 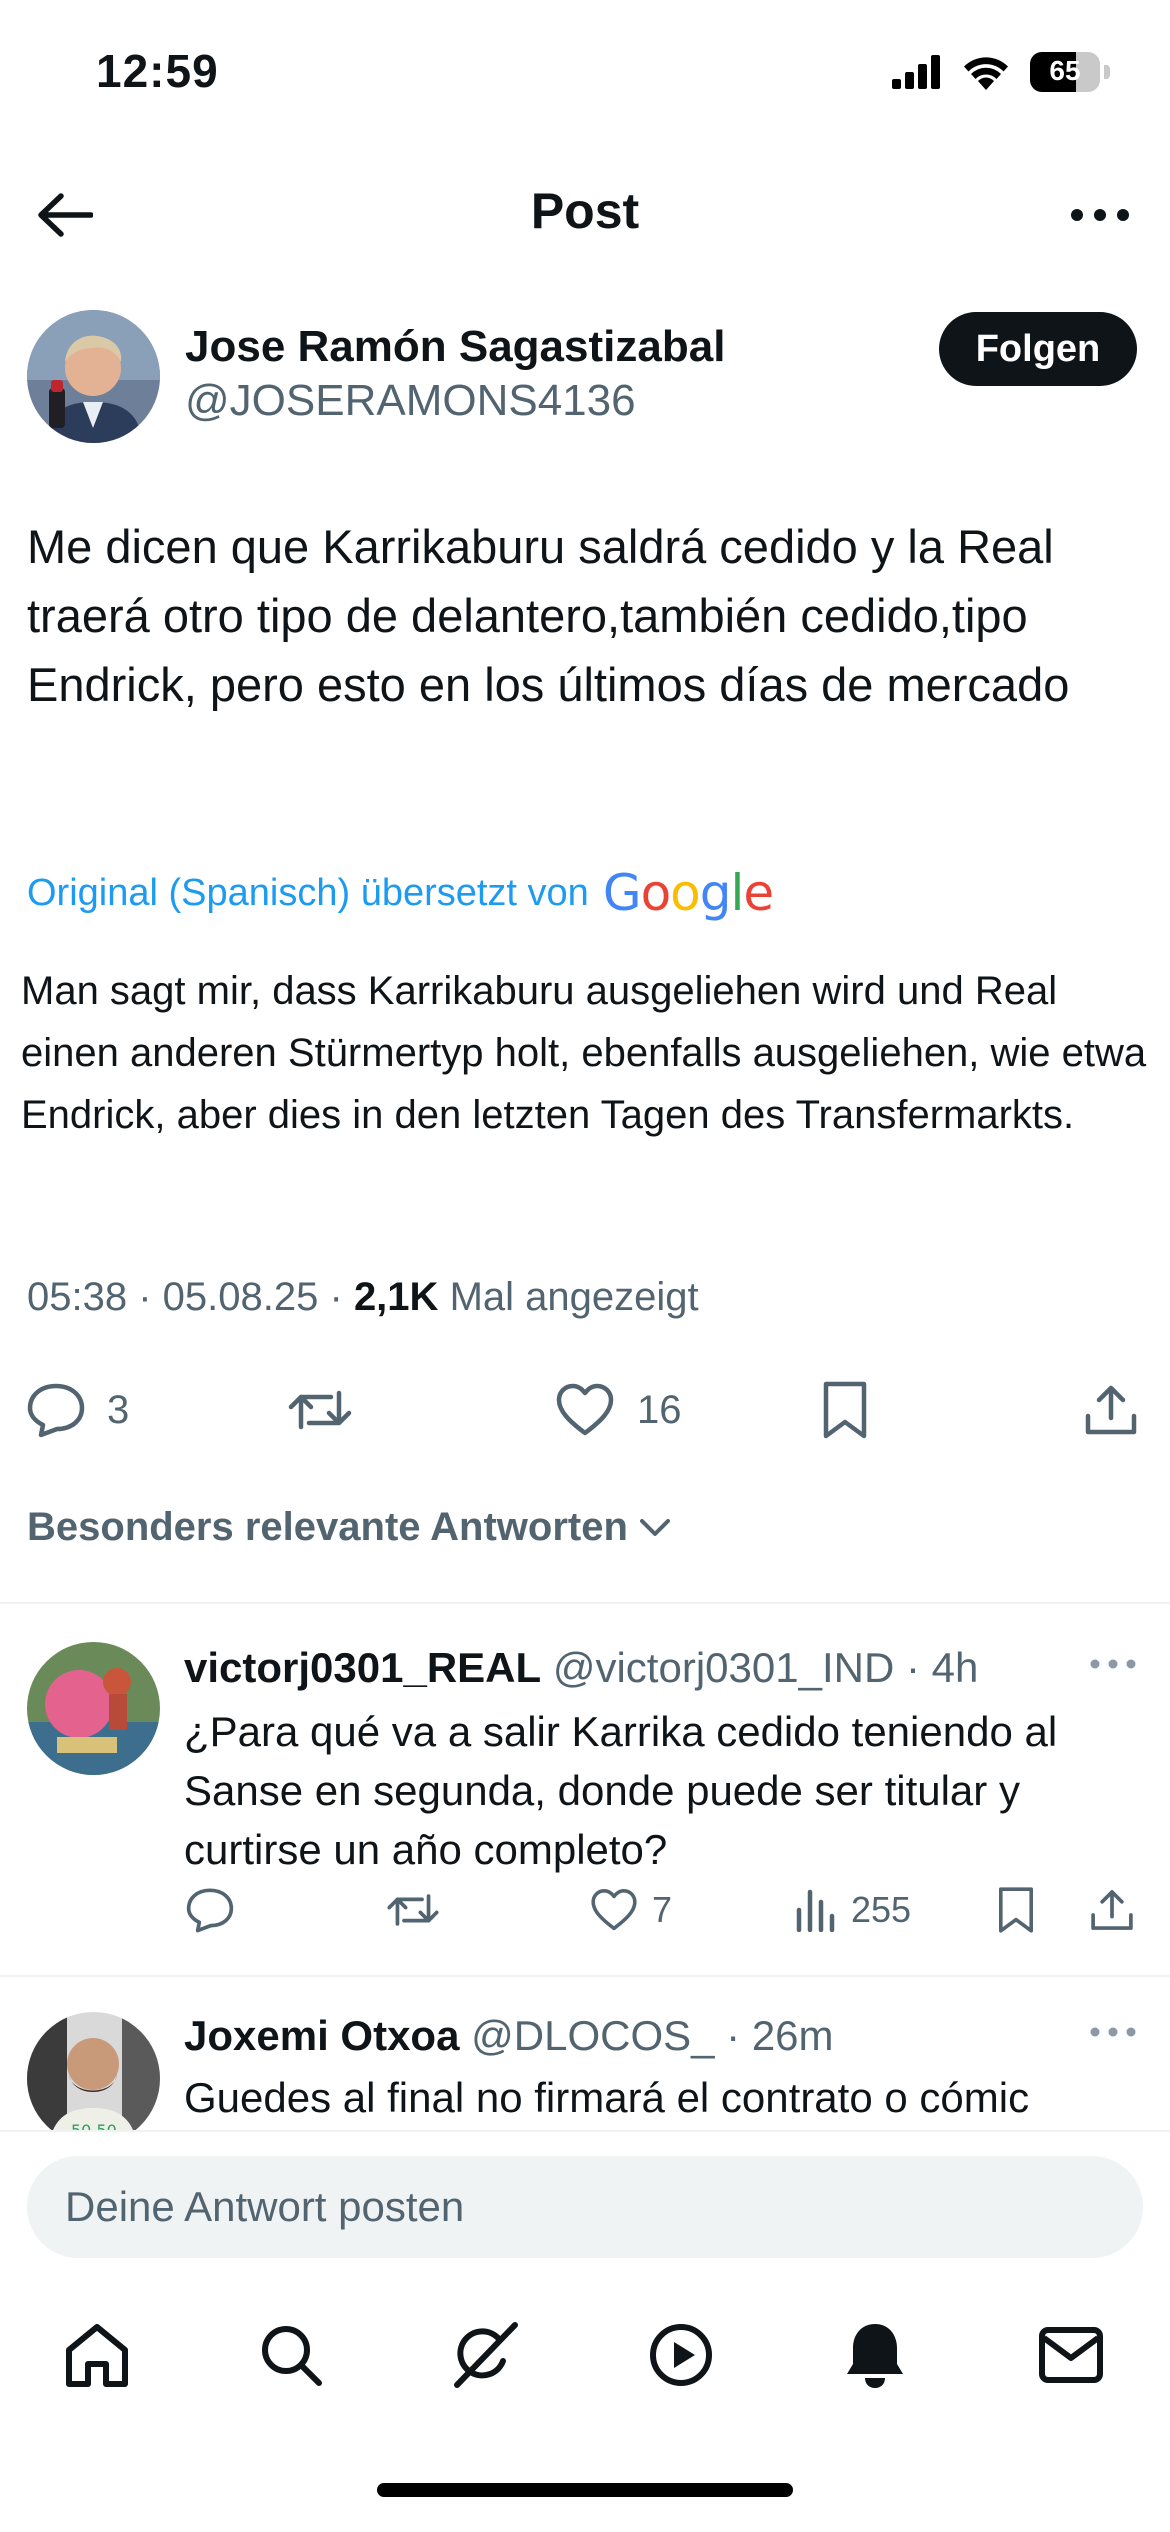 What do you see at coordinates (93, 376) in the screenshot?
I see `author-avatar` at bounding box center [93, 376].